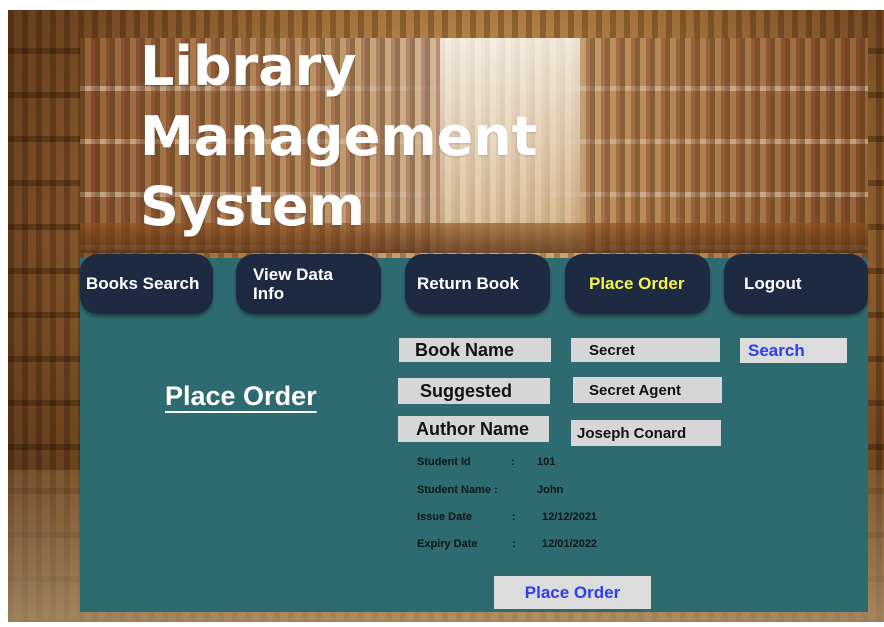 The image size is (884, 627). I want to click on nav-books-search-label: Books Search, so click(143, 283).